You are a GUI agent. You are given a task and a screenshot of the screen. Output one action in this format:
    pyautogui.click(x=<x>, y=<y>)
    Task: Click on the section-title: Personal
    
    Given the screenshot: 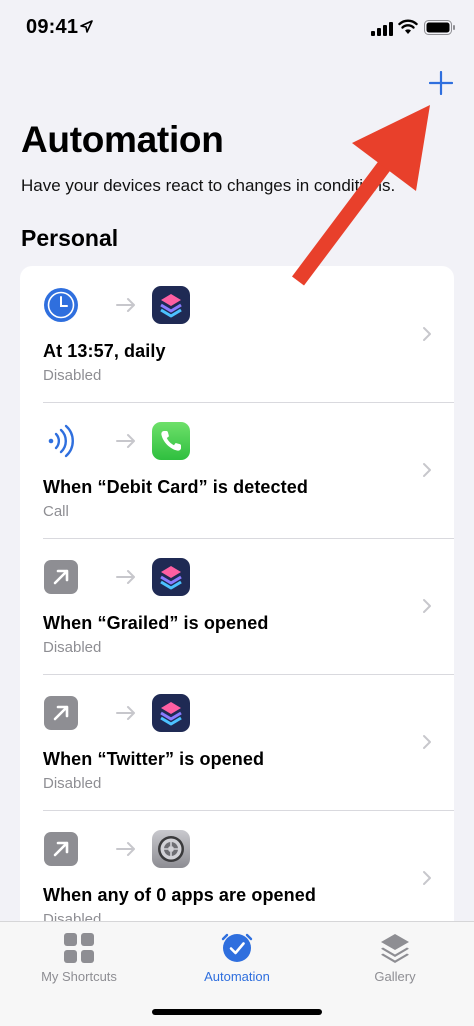 What is the action you would take?
    pyautogui.click(x=70, y=238)
    